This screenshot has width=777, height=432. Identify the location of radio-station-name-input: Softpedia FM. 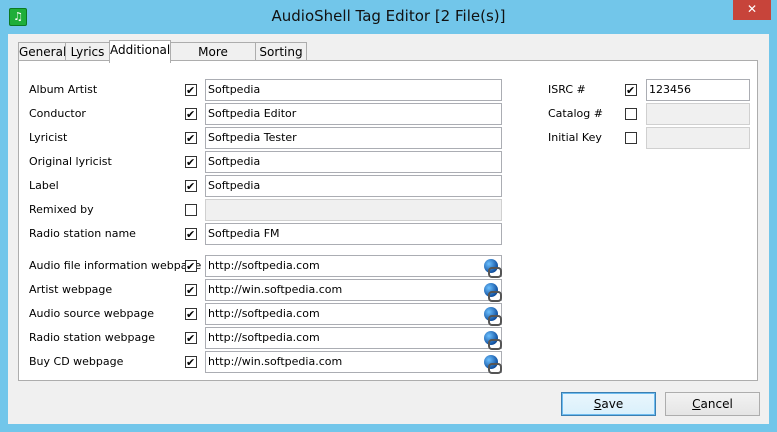
(353, 234).